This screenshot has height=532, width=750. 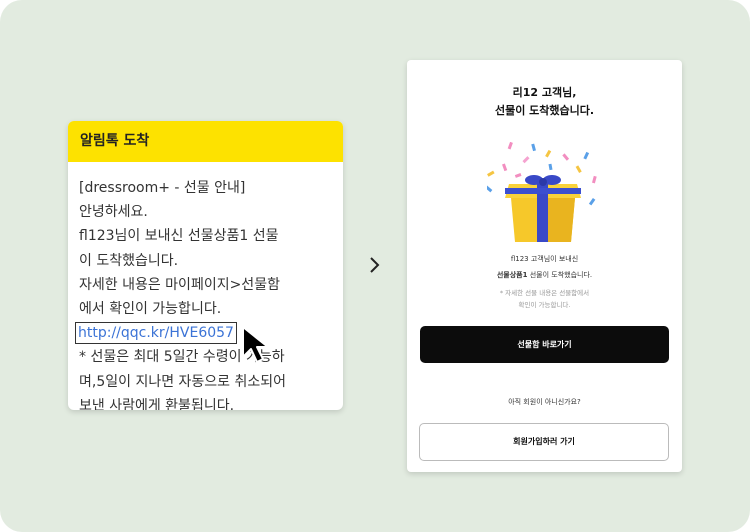 I want to click on gift-link: http://qqc.kr/HVE6057, so click(x=156, y=333).